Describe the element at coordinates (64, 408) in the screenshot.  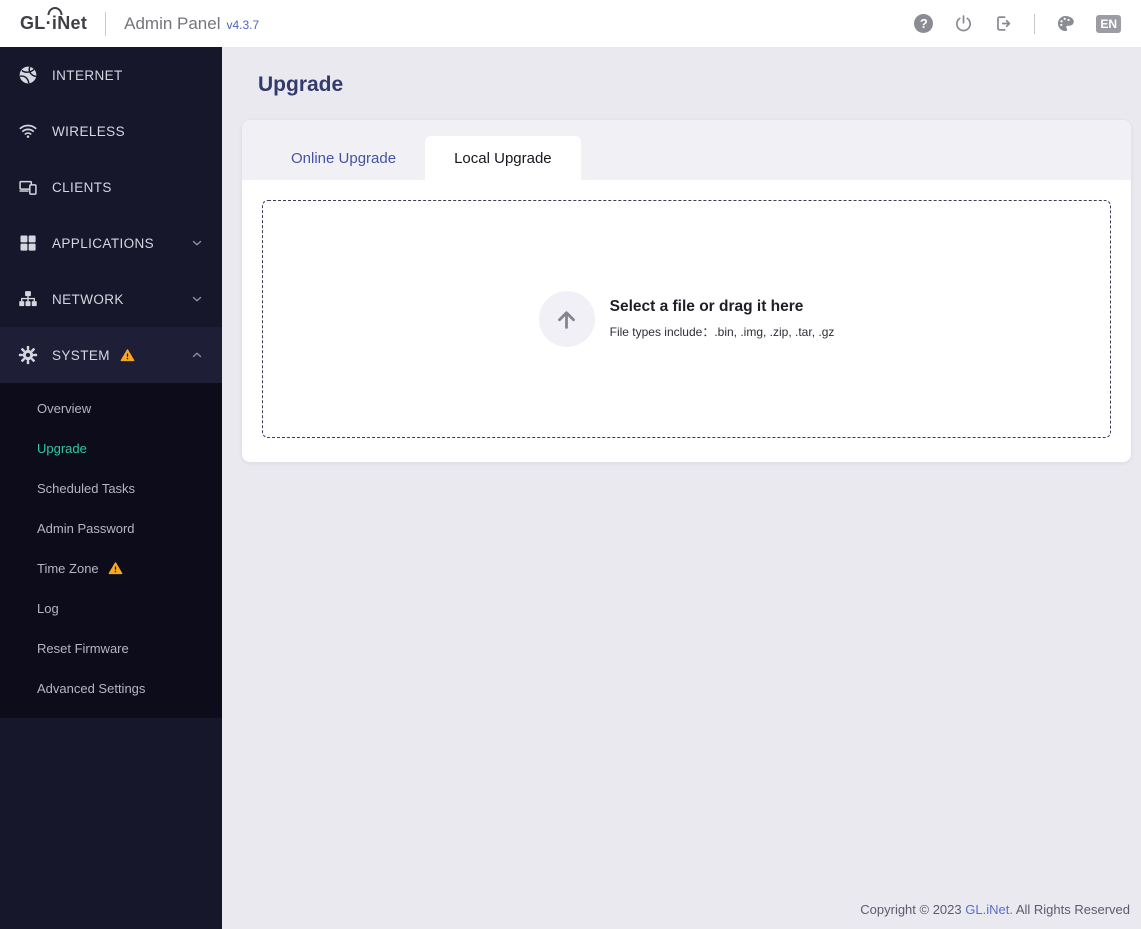
I see `submenu-item-label: Overview` at that location.